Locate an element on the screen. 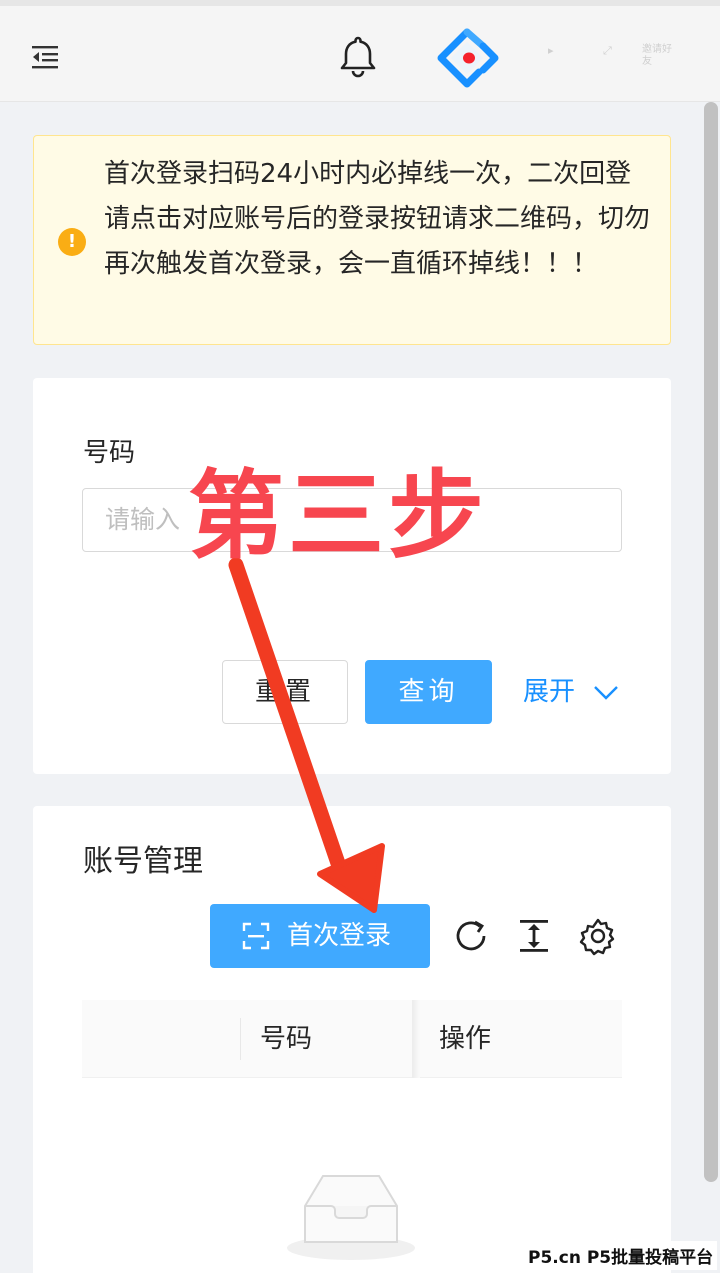 The height and width of the screenshot is (1273, 720). expand-label: 展开 is located at coordinates (549, 692).